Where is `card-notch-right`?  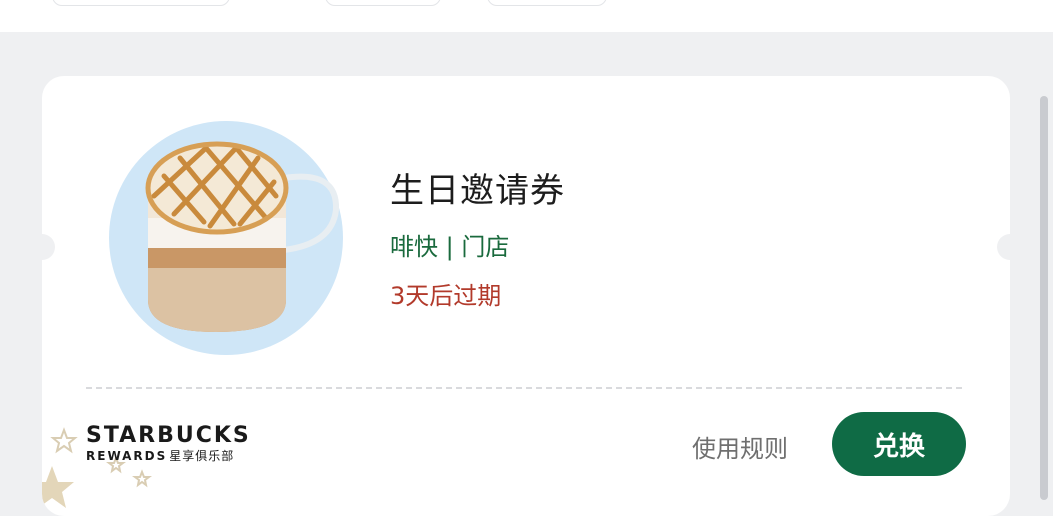 card-notch-right is located at coordinates (1003, 247).